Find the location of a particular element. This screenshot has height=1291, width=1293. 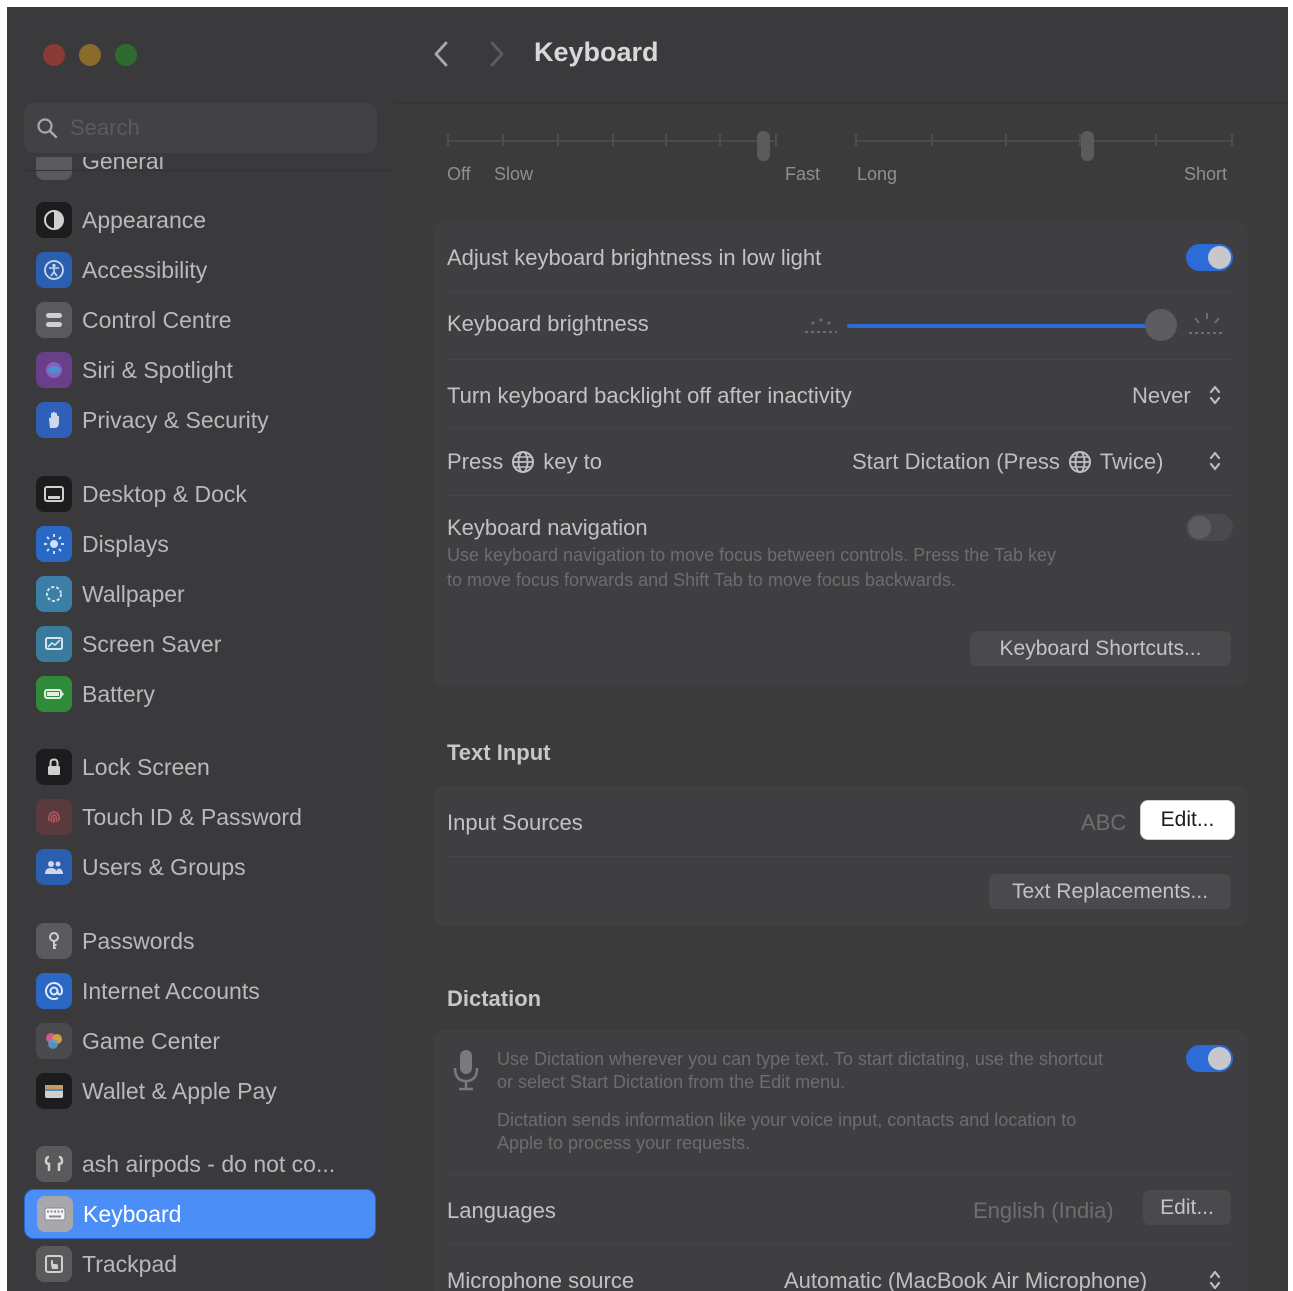

sidebar-item-internet-accounts: Internet Accounts is located at coordinates (200, 991).